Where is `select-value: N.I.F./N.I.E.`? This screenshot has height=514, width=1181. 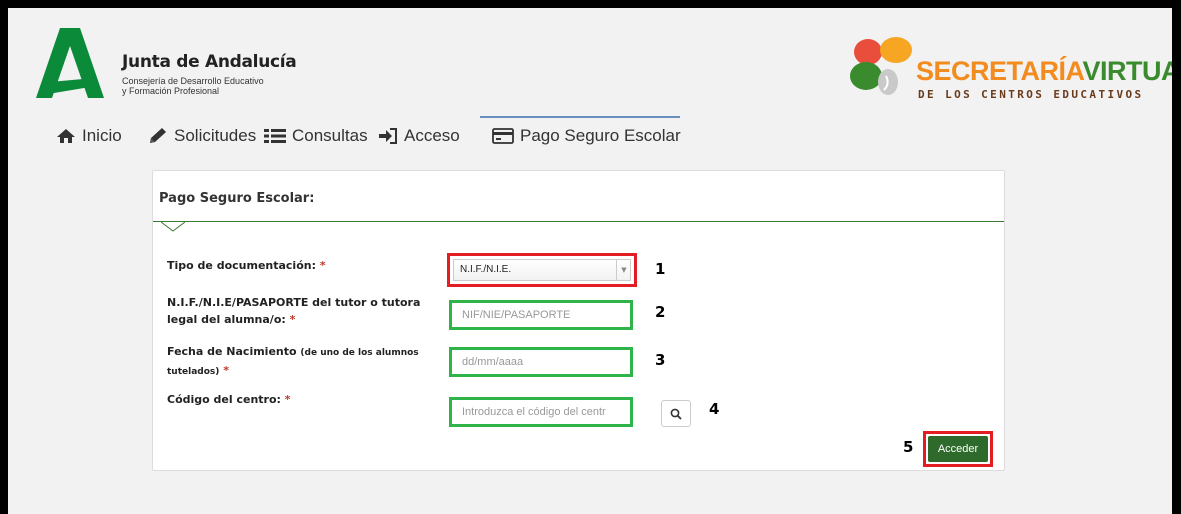
select-value: N.I.F./N.I.E. is located at coordinates (542, 270).